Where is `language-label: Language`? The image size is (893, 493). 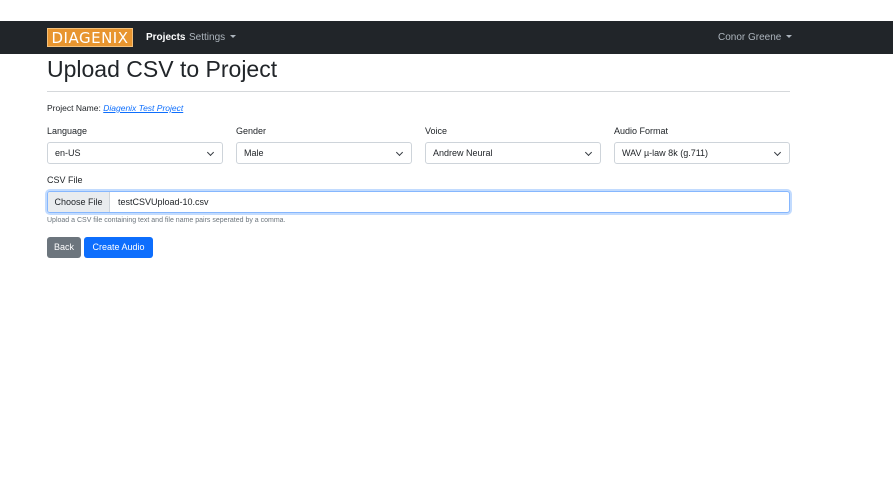 language-label: Language is located at coordinates (67, 131).